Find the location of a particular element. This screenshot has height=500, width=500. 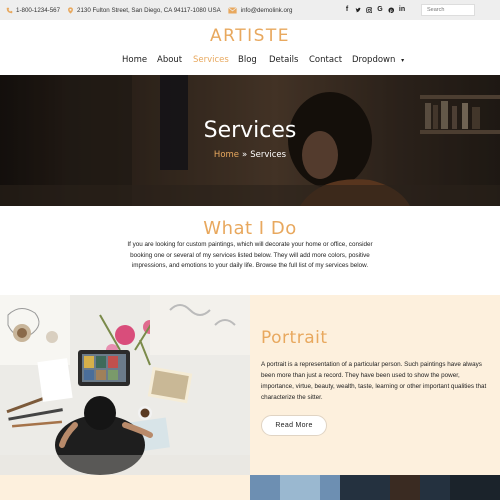

next-service-panel is located at coordinates (125, 487).